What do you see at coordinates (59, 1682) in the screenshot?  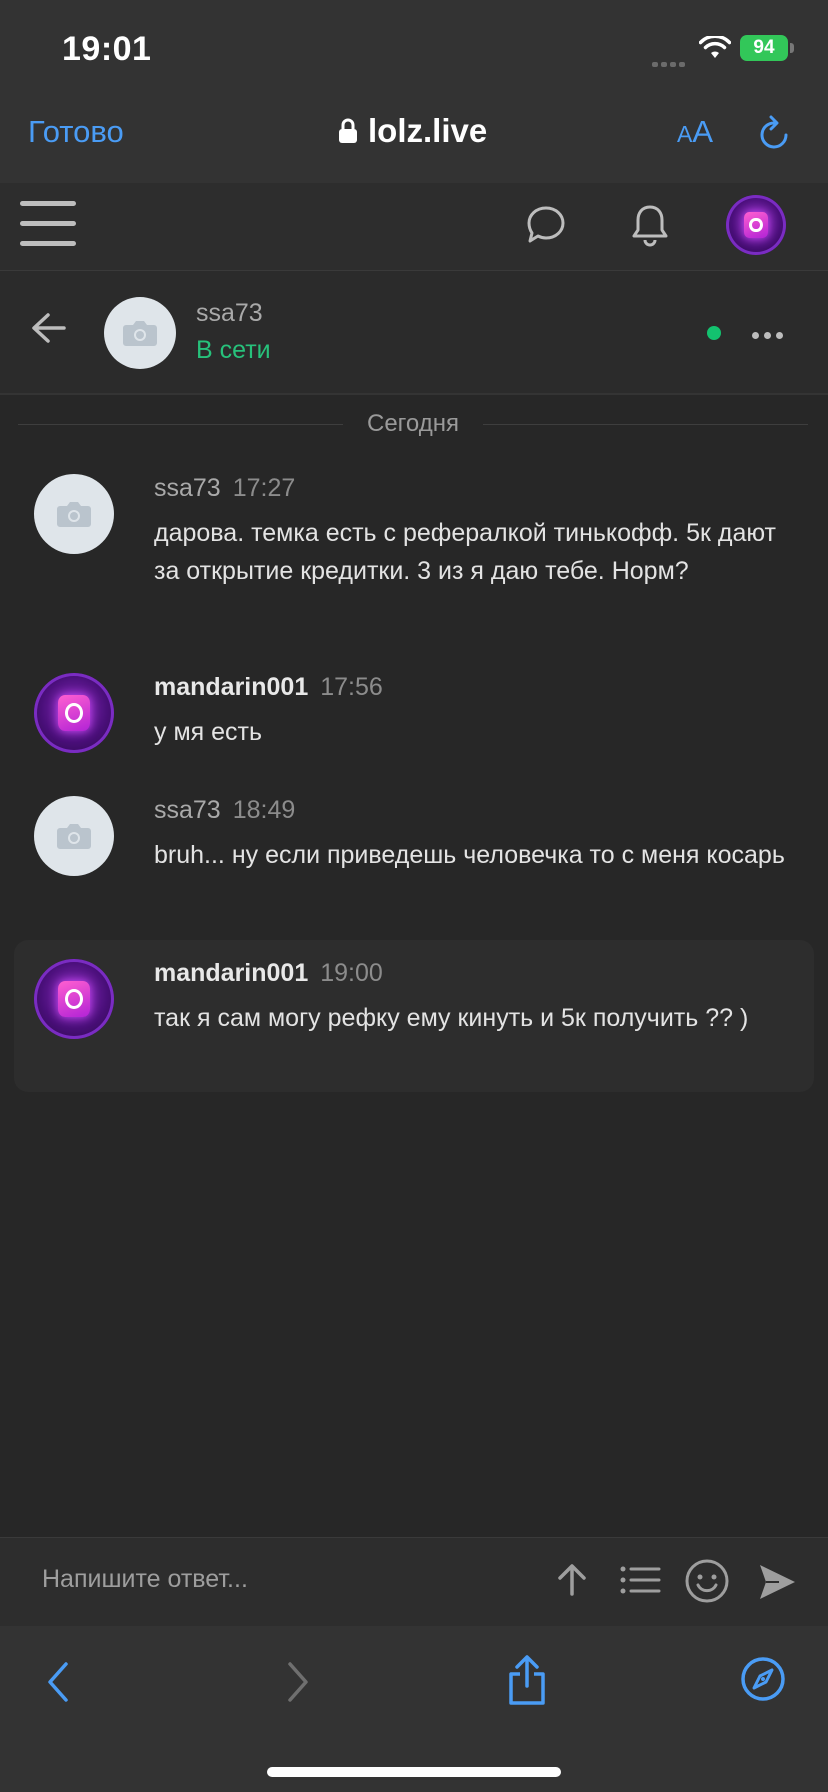 I see `back-chevron-icon` at bounding box center [59, 1682].